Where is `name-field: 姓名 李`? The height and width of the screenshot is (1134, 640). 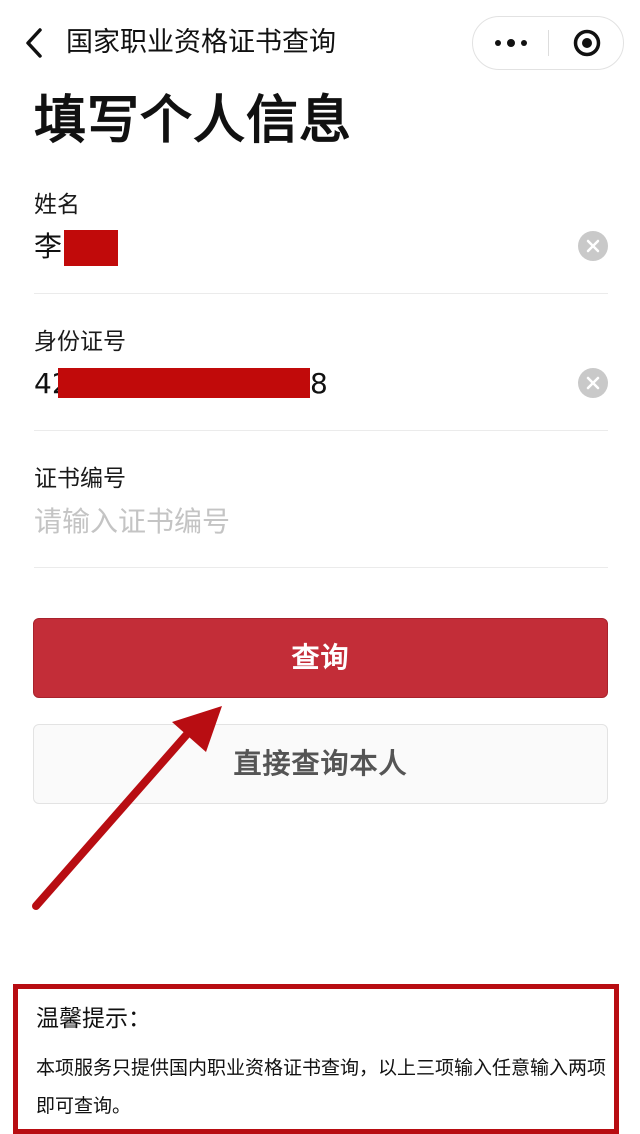
name-field: 姓名 李 is located at coordinates (321, 241).